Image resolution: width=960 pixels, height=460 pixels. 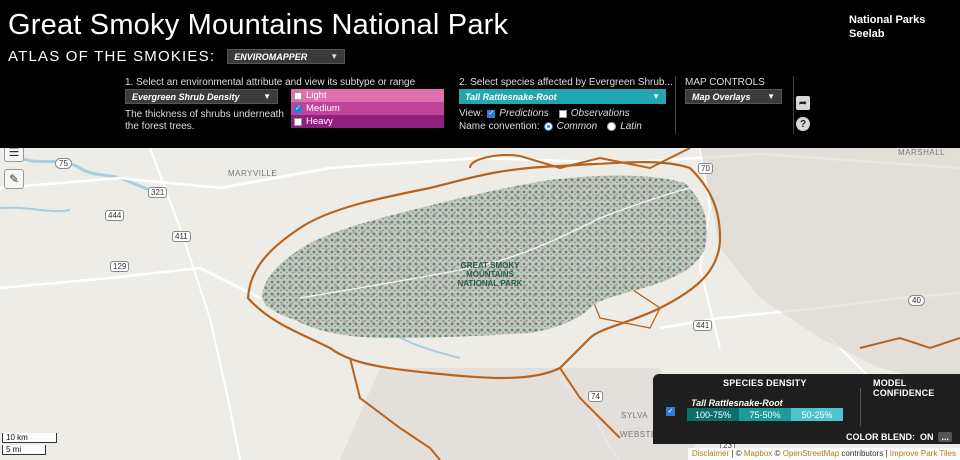 I want to click on legend-density-bins: 100-75% 75-50% 50-25%, so click(x=765, y=414).